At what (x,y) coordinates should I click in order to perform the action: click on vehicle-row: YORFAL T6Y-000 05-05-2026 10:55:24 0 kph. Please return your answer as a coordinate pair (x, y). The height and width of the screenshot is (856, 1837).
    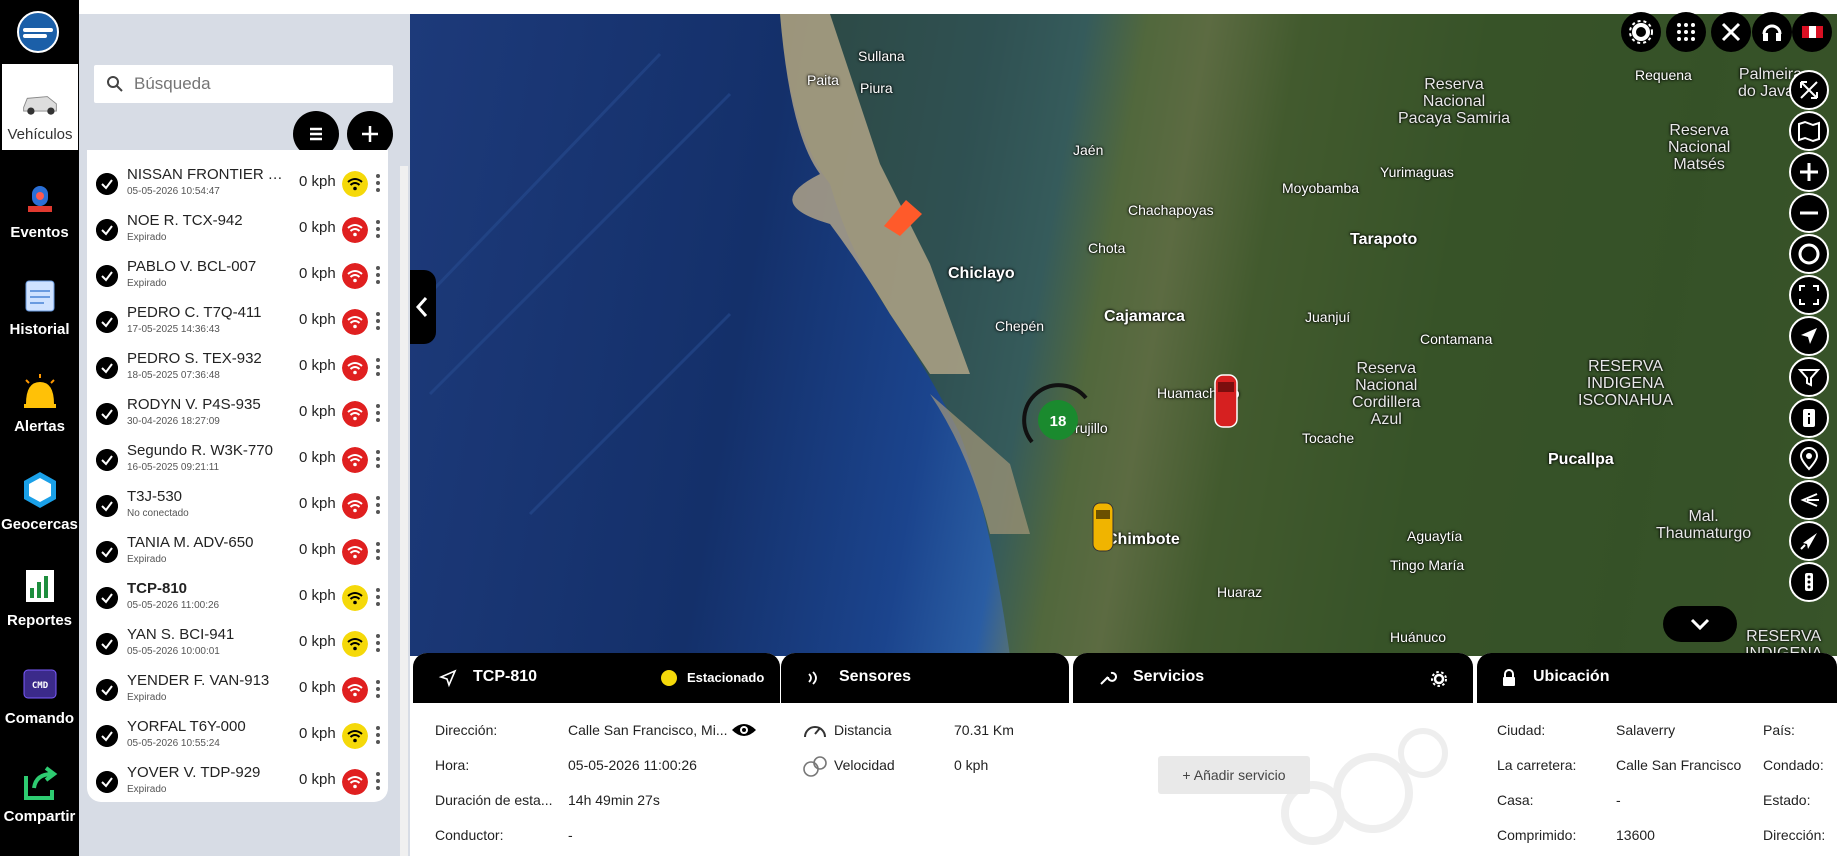
    Looking at the image, I should click on (237, 735).